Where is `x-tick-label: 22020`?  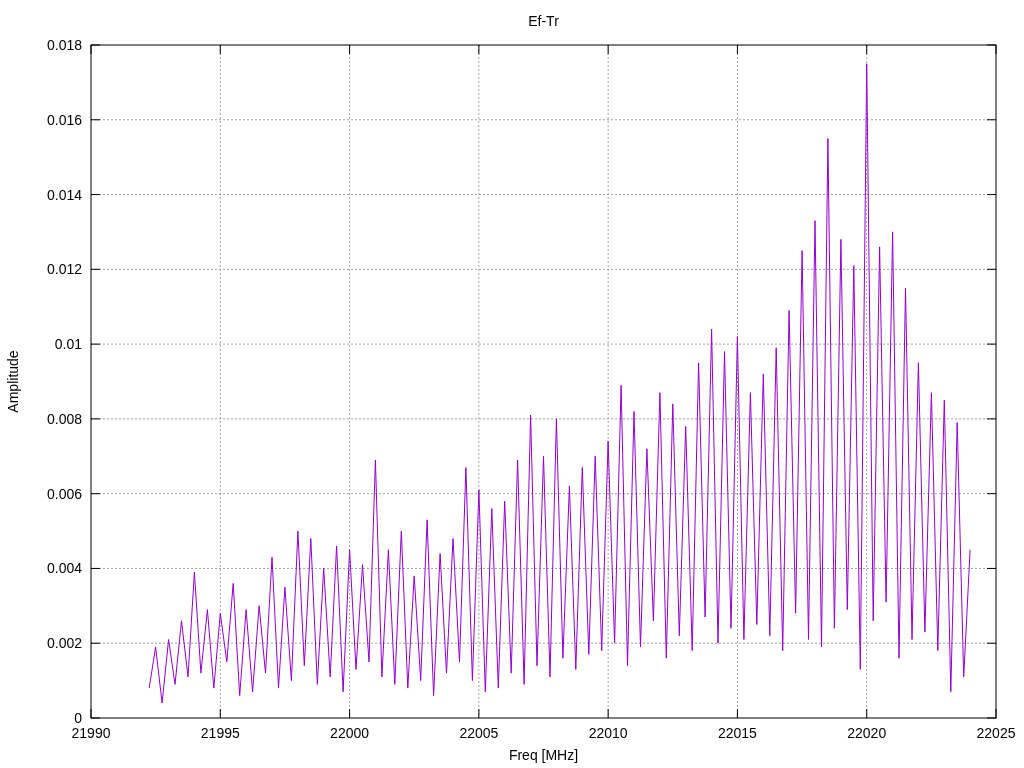
x-tick-label: 22020 is located at coordinates (867, 733).